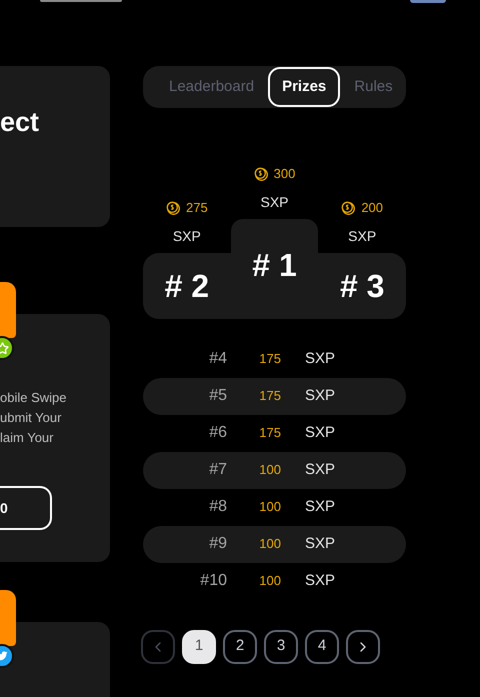 The height and width of the screenshot is (697, 480). Describe the element at coordinates (33, 418) in the screenshot. I see `task-description: obile Swipe ubmit Your laim Your` at that location.